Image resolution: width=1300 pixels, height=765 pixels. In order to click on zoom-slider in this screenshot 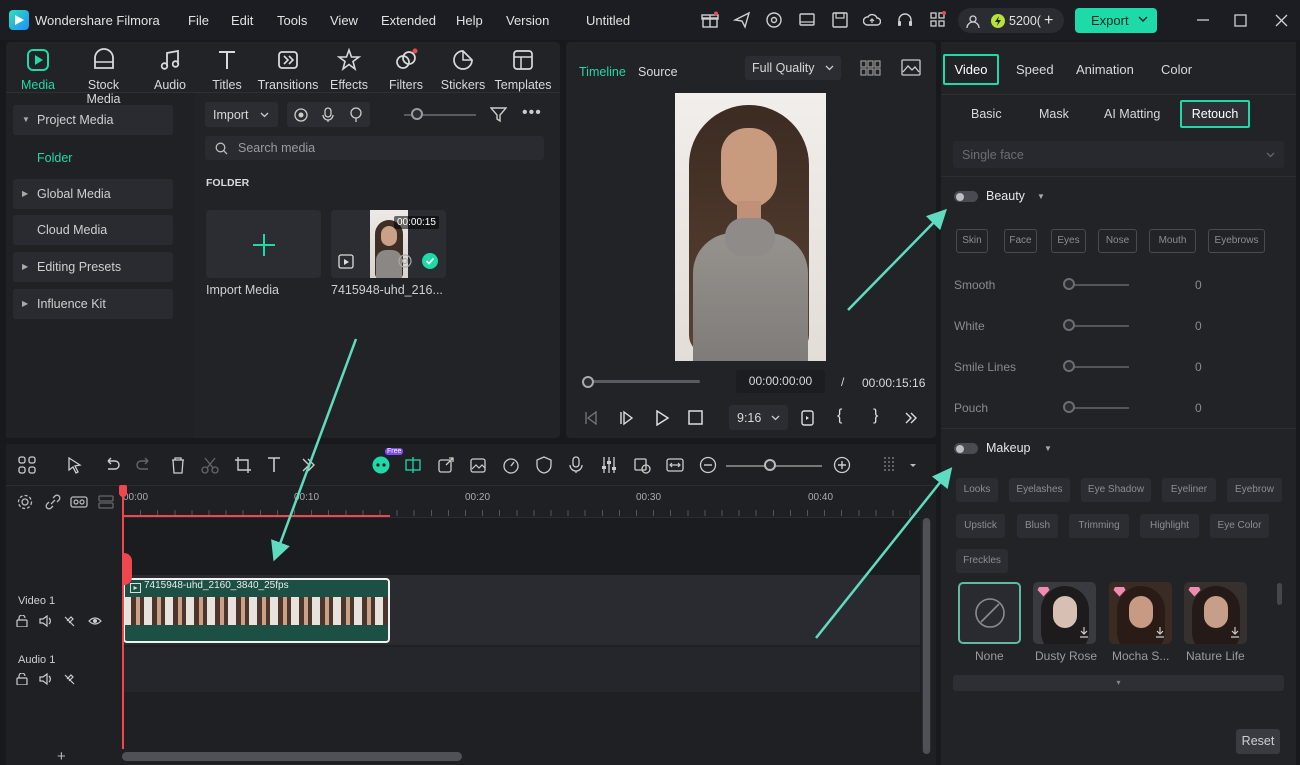, I will do `click(770, 465)`.